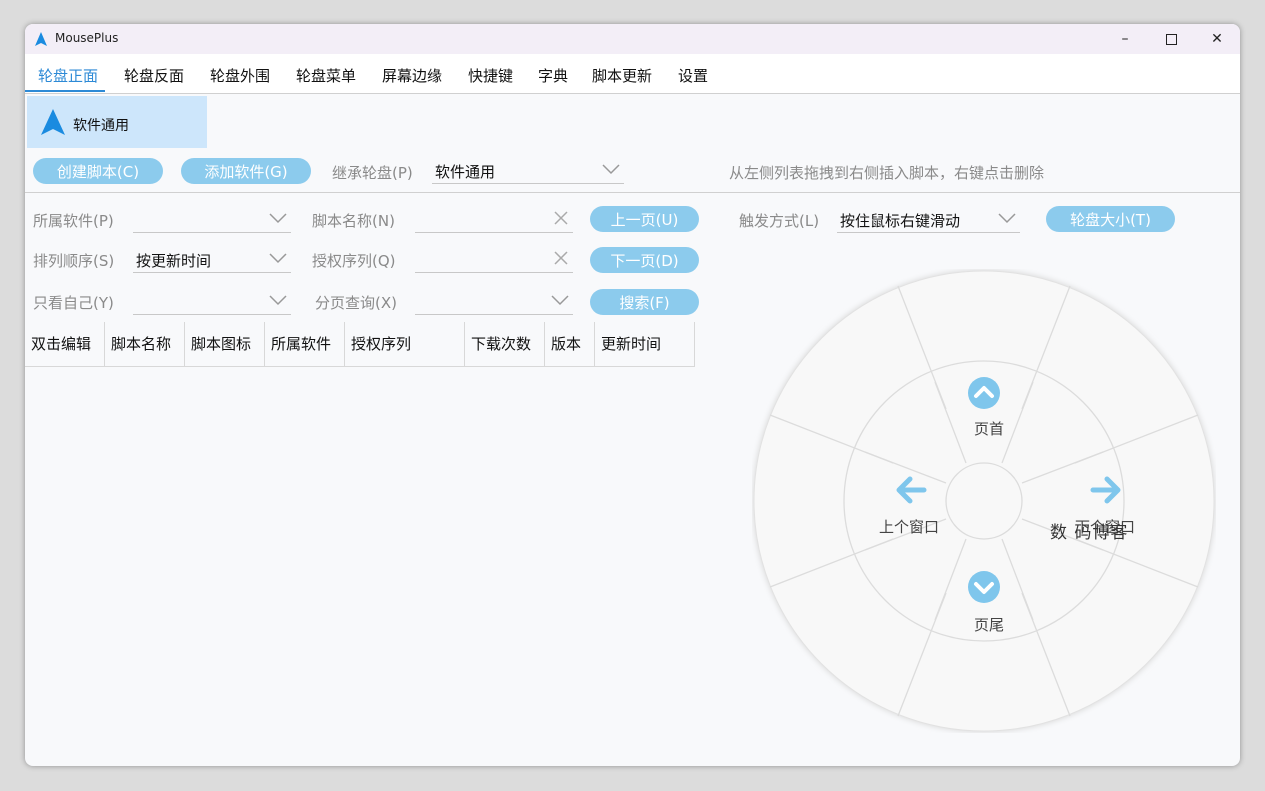 This screenshot has height=791, width=1265. I want to click on wheel-left-label: 上个窗口, so click(909, 527).